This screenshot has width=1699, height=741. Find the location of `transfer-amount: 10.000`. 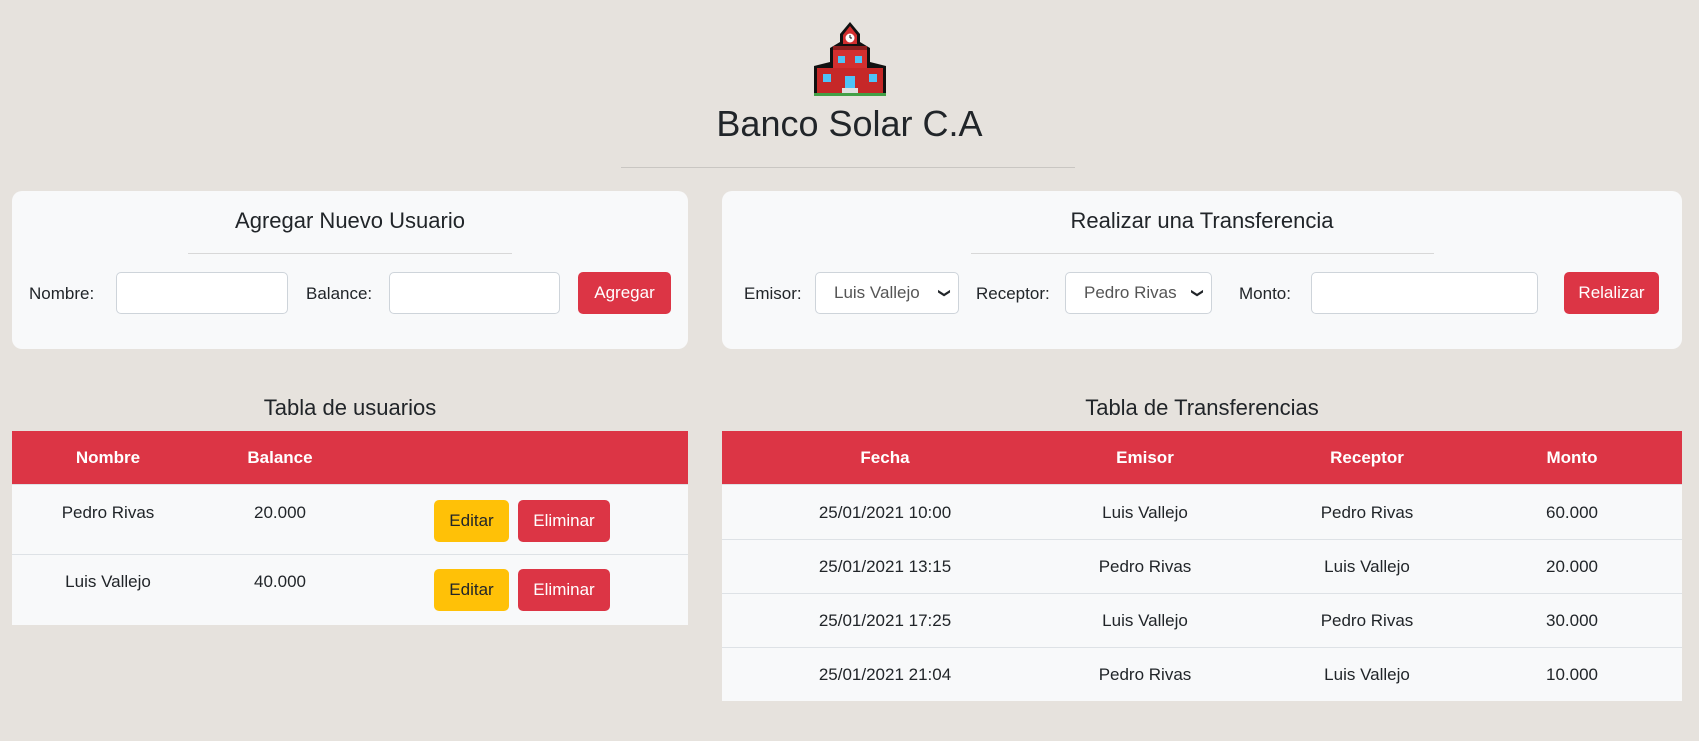

transfer-amount: 10.000 is located at coordinates (1572, 674).